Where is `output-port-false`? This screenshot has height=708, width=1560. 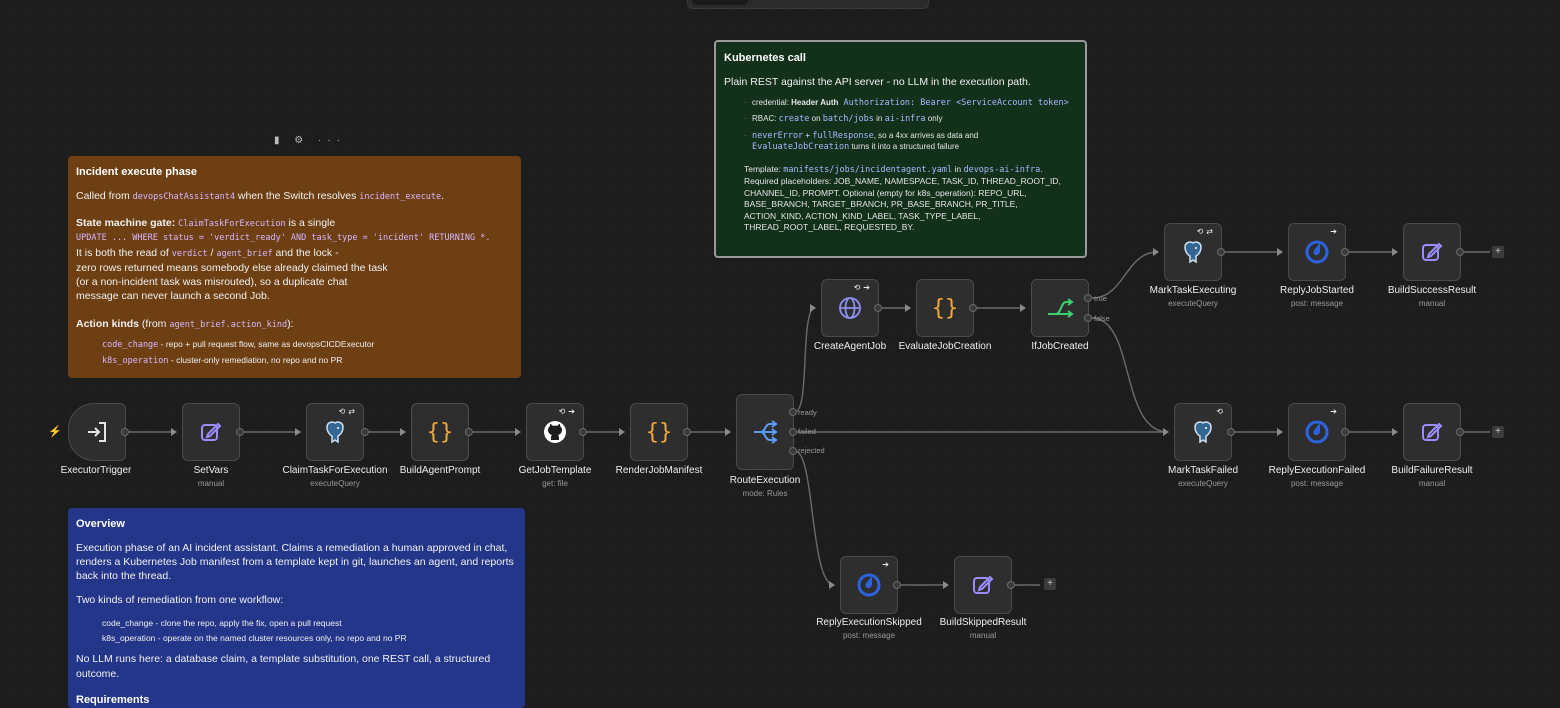
output-port-false is located at coordinates (1088, 318).